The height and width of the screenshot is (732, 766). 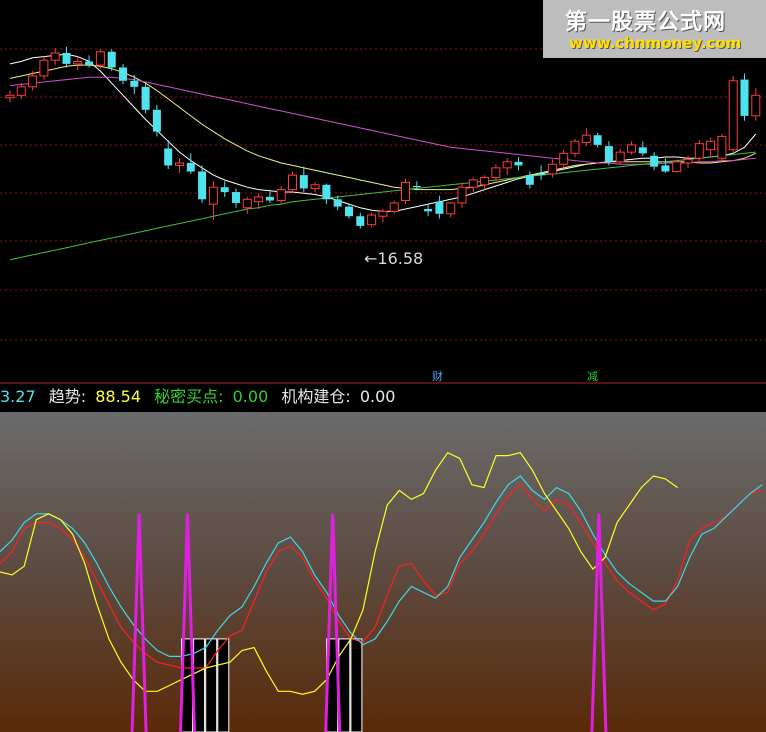 I want to click on trend-value: 88.54, so click(x=118, y=396).